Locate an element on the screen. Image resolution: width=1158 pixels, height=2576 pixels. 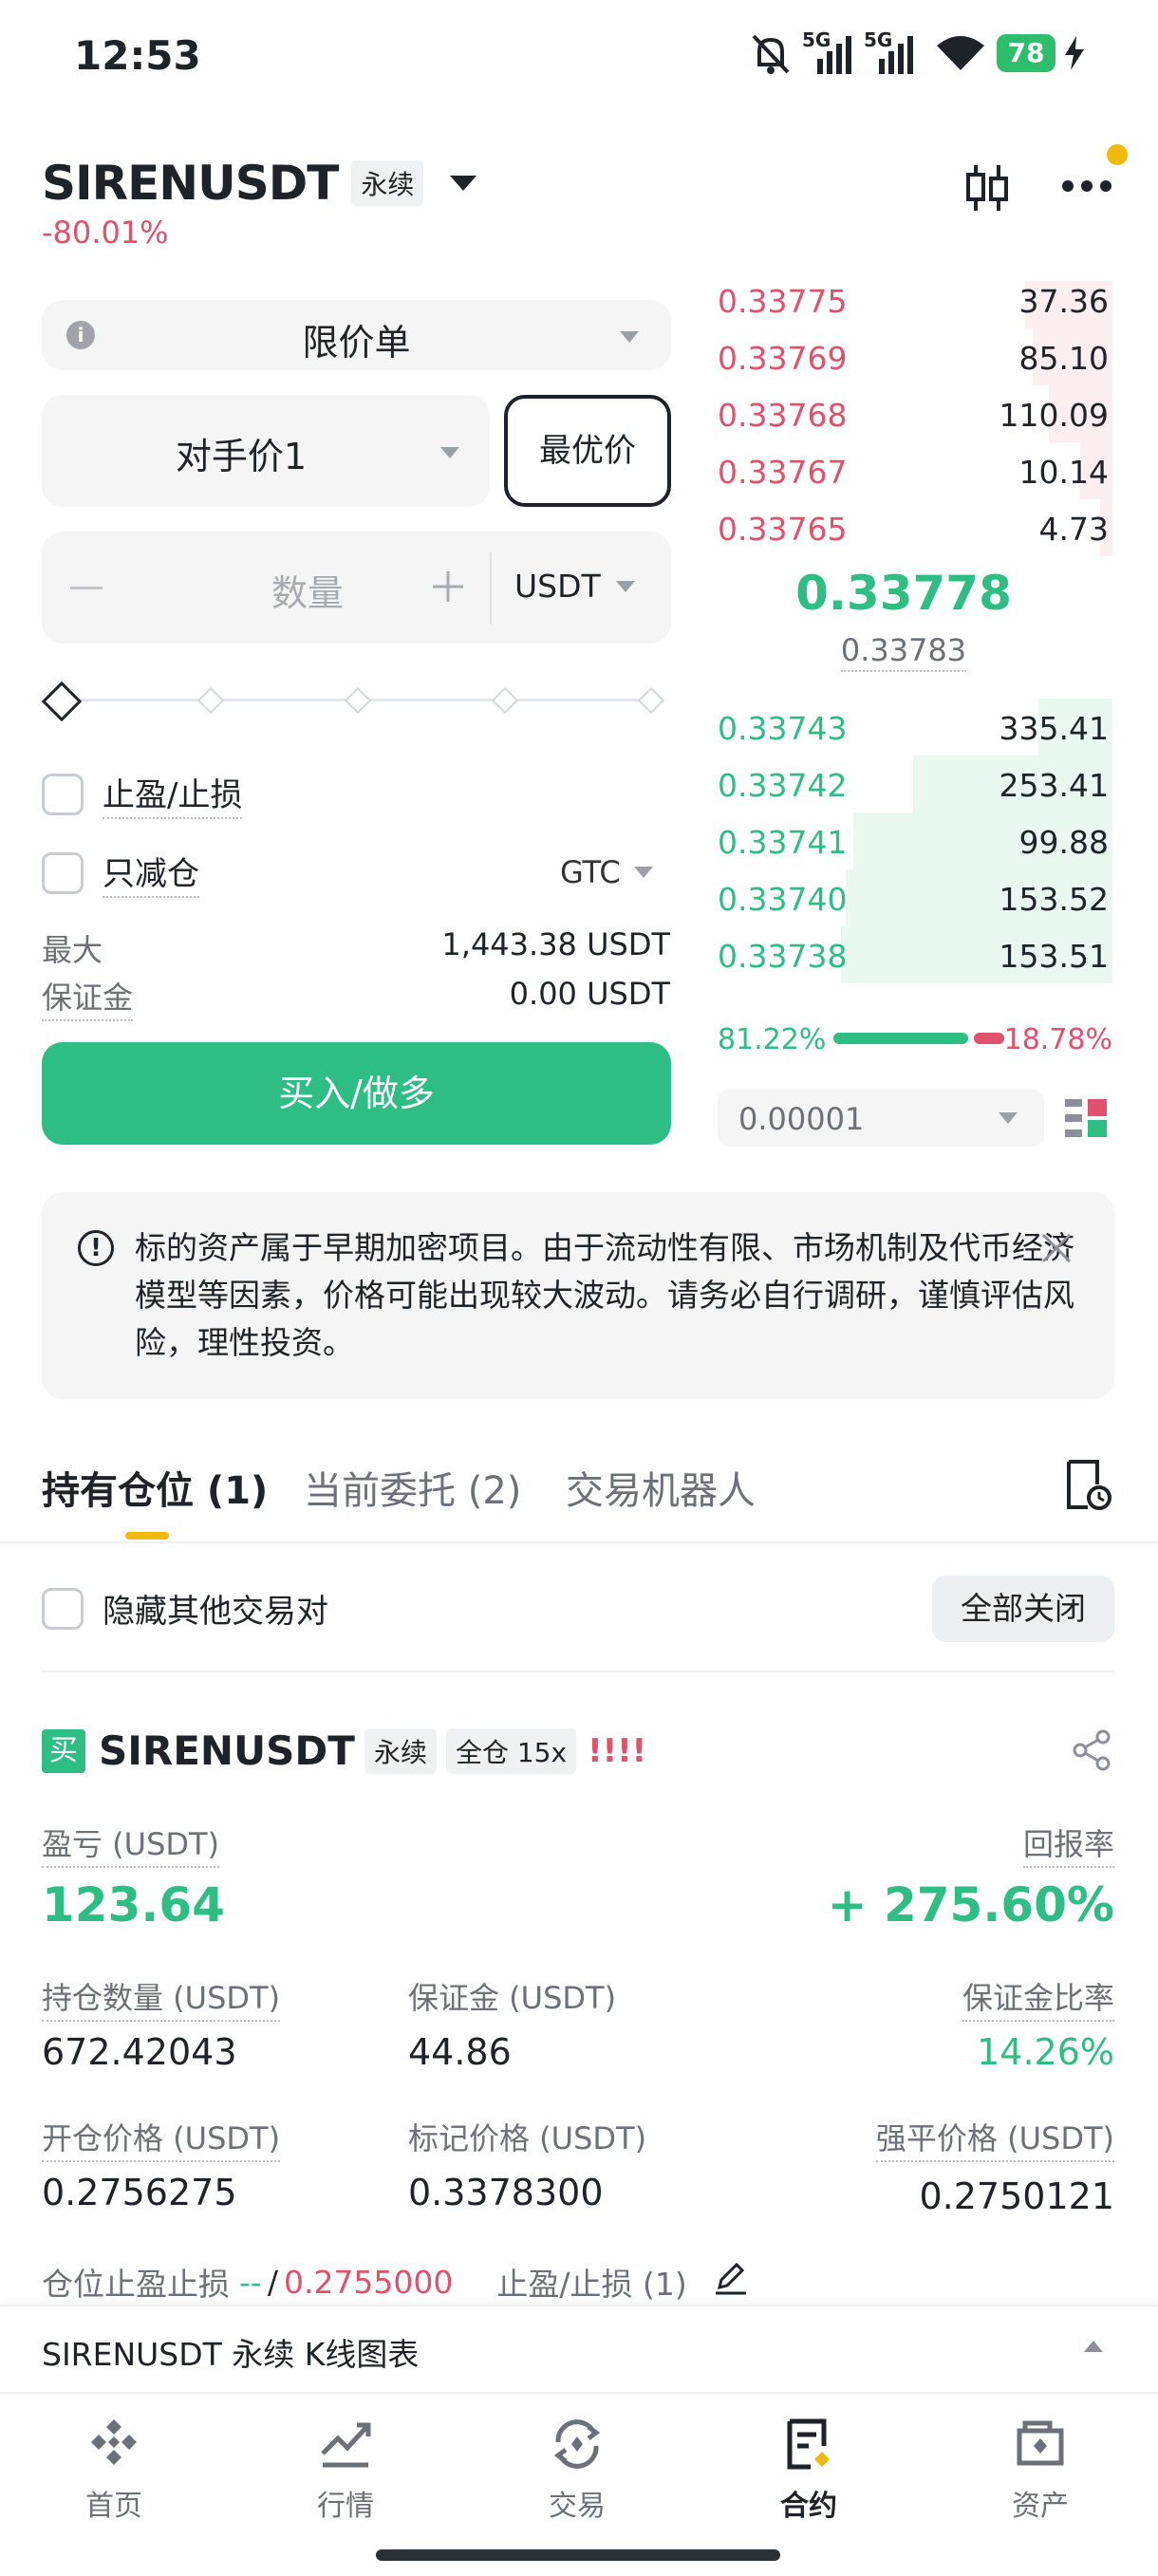
tpsl-label: 仓位止盈止损 is located at coordinates (136, 2284).